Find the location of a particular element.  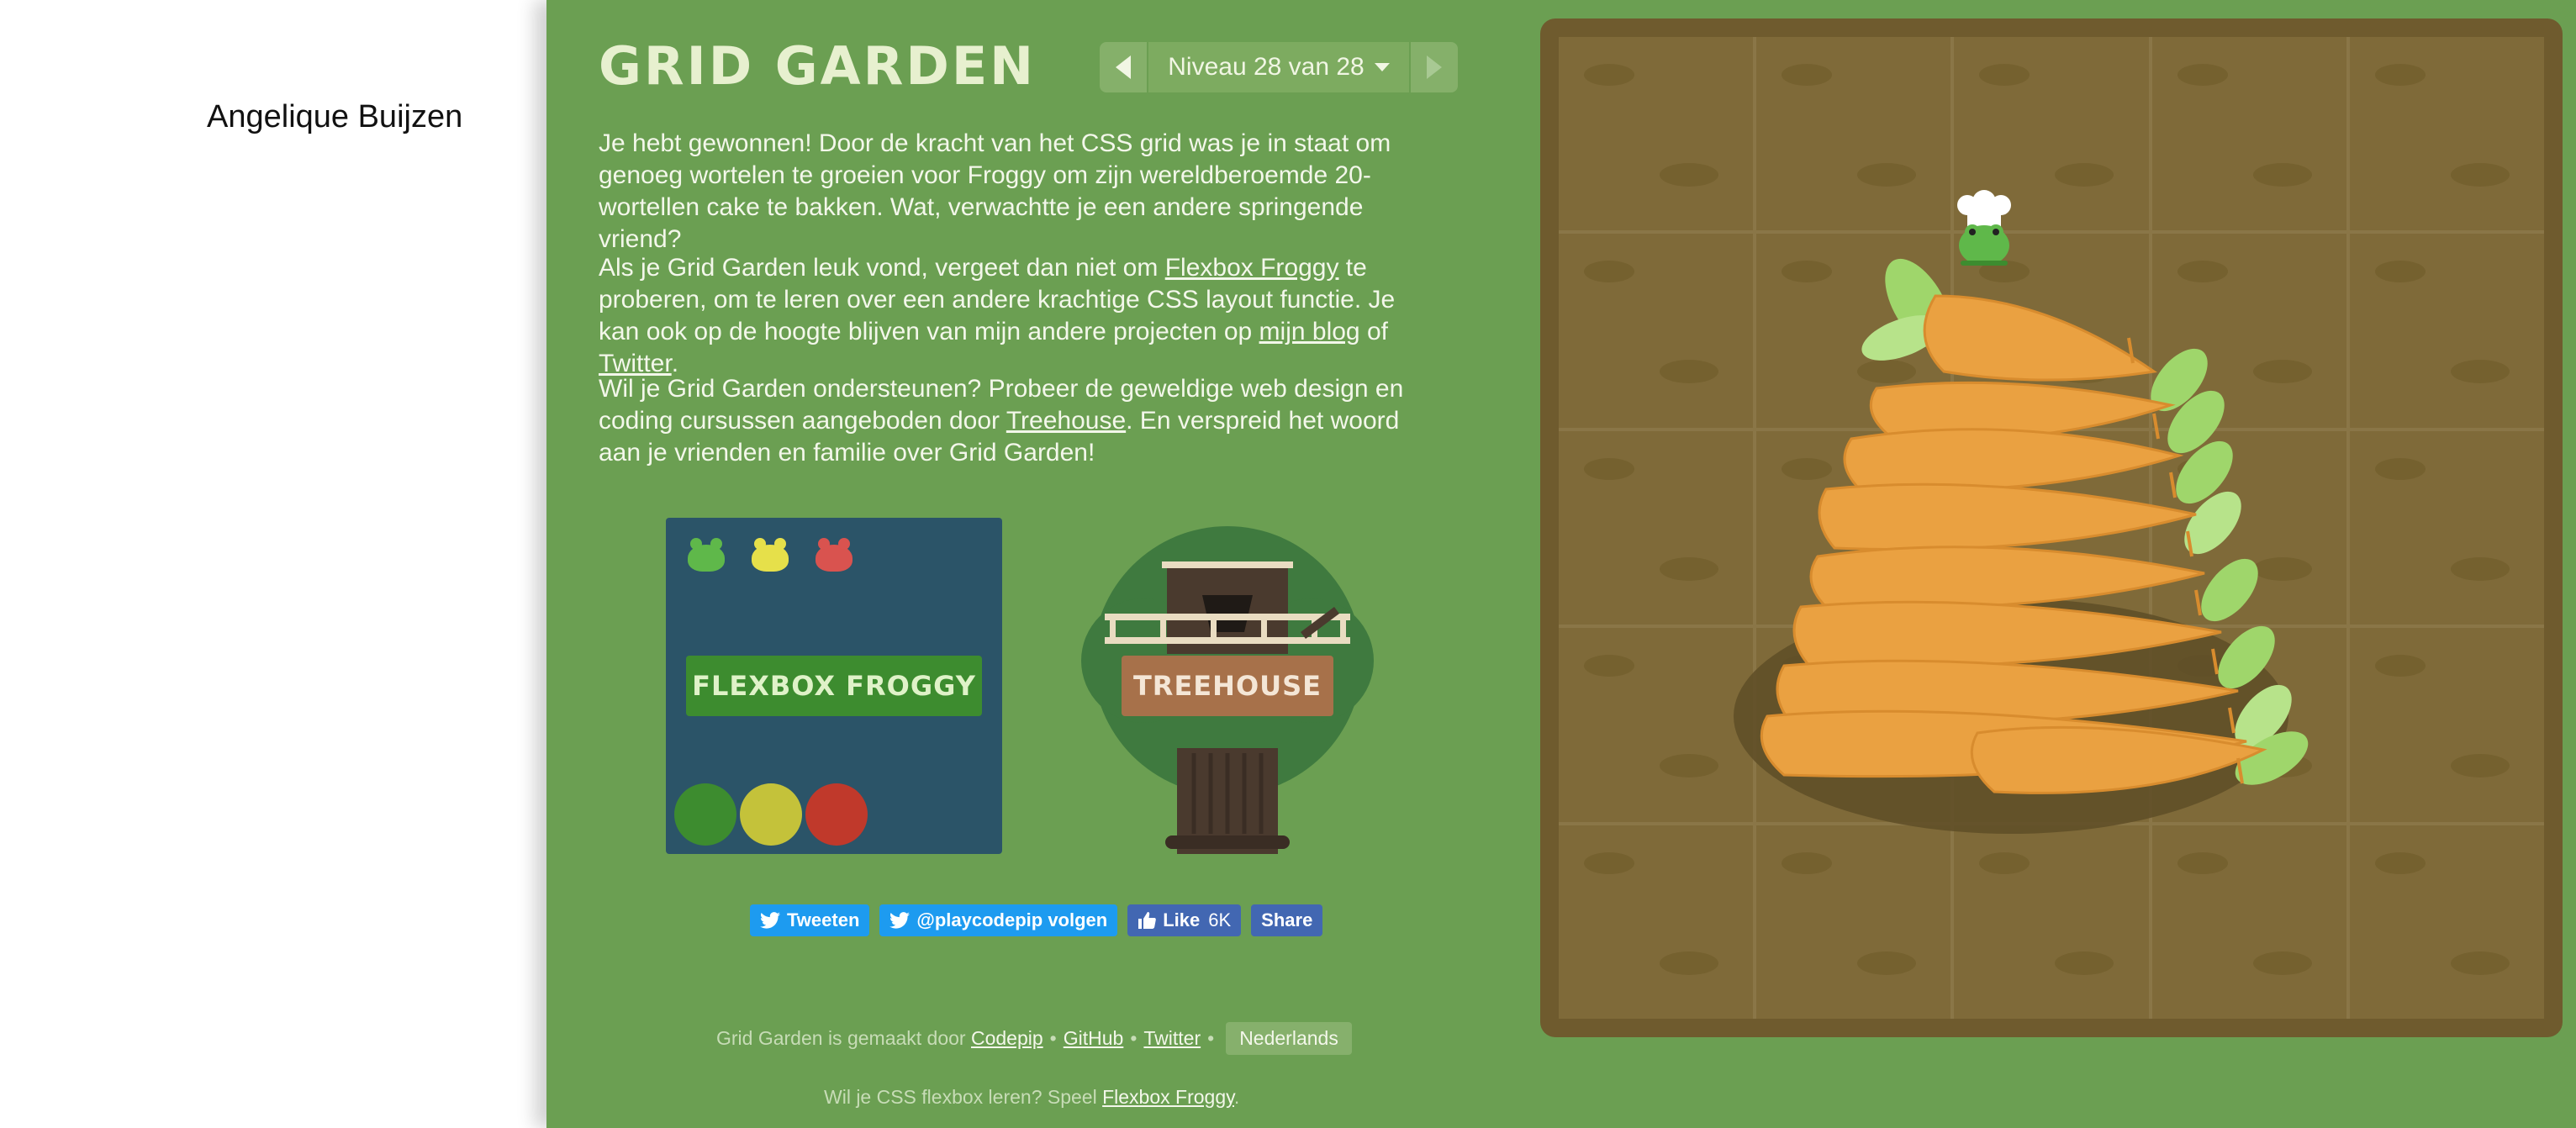

flexbox-froggy-button: FLEXBOX FROGGY is located at coordinates (834, 686).